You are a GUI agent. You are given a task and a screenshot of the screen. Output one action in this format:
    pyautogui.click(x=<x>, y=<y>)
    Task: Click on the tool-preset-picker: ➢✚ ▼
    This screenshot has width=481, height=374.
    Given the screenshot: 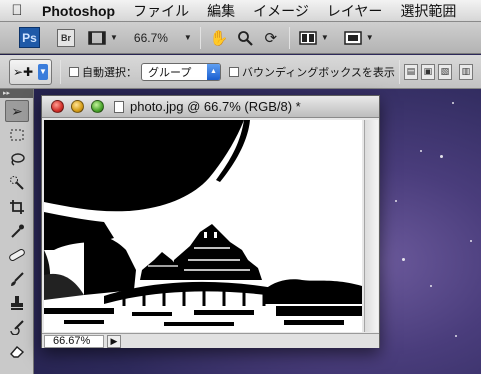 What is the action you would take?
    pyautogui.click(x=30, y=71)
    